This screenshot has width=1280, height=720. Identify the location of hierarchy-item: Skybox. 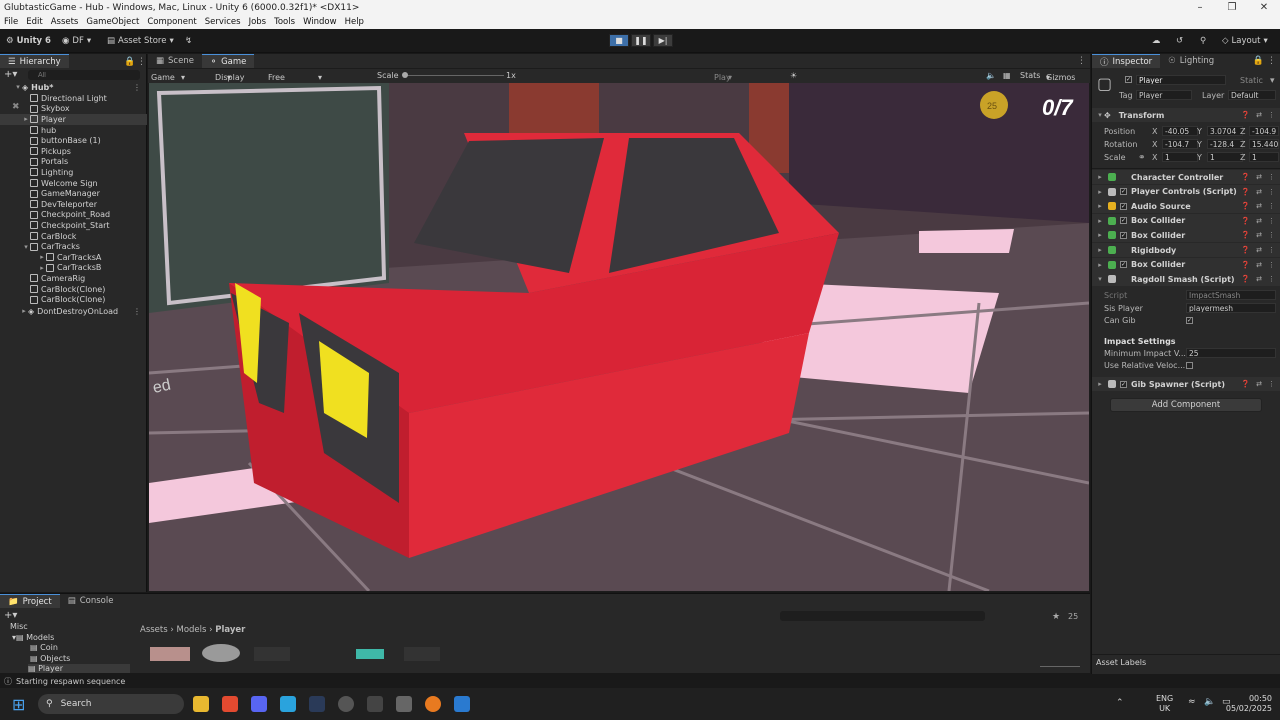
(73, 109).